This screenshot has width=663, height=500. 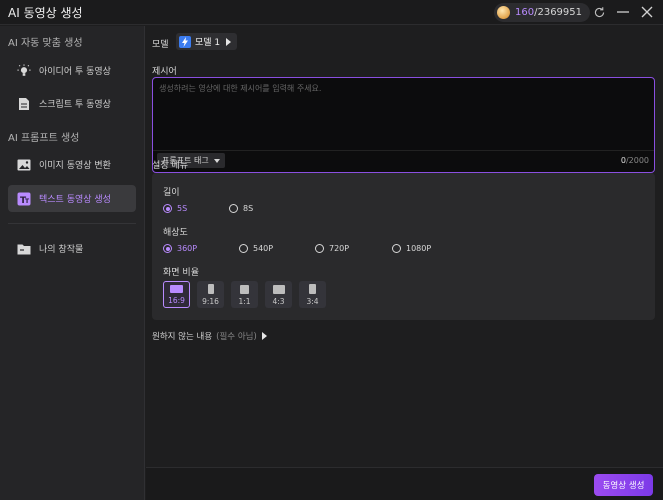 What do you see at coordinates (263, 248) in the screenshot?
I see `option-label: 540P` at bounding box center [263, 248].